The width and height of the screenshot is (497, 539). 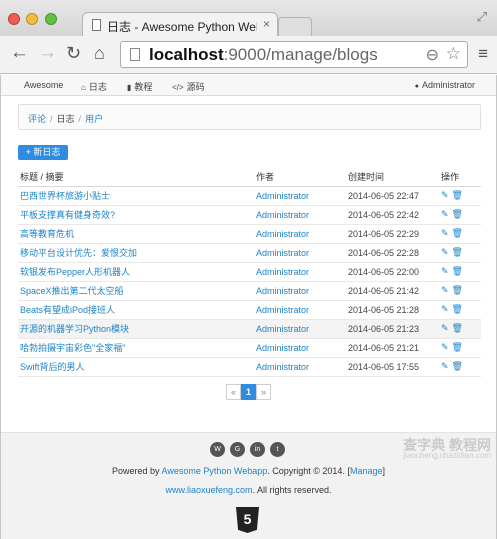 What do you see at coordinates (94, 119) in the screenshot?
I see `breadcrumb-users: 用户` at bounding box center [94, 119].